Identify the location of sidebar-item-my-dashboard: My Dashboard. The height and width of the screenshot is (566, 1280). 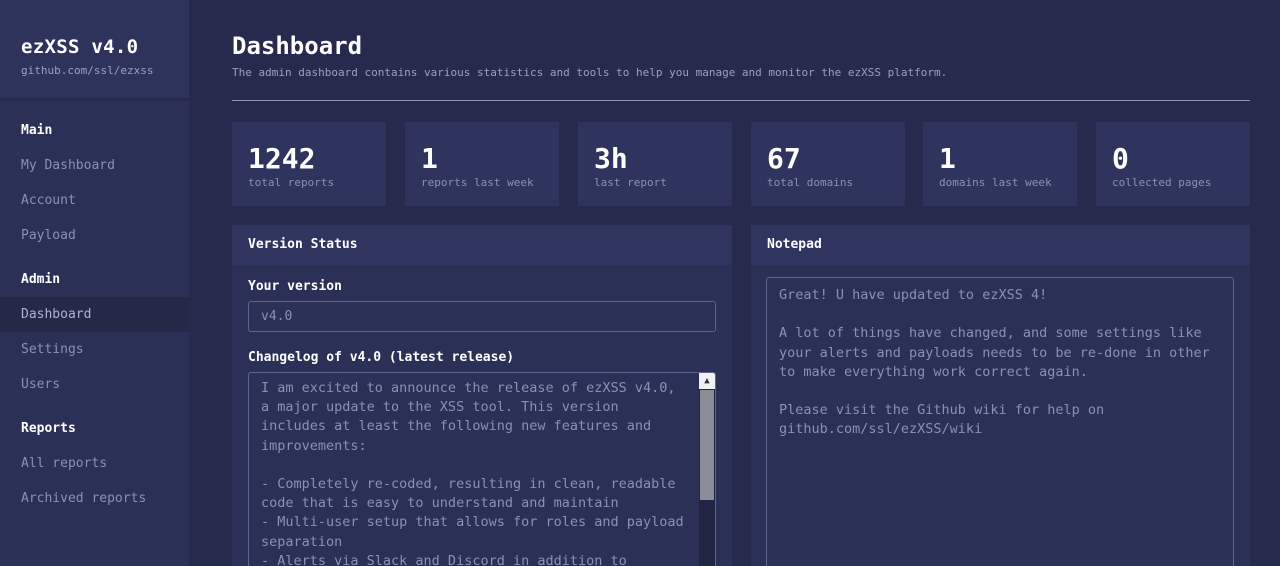
(94, 165).